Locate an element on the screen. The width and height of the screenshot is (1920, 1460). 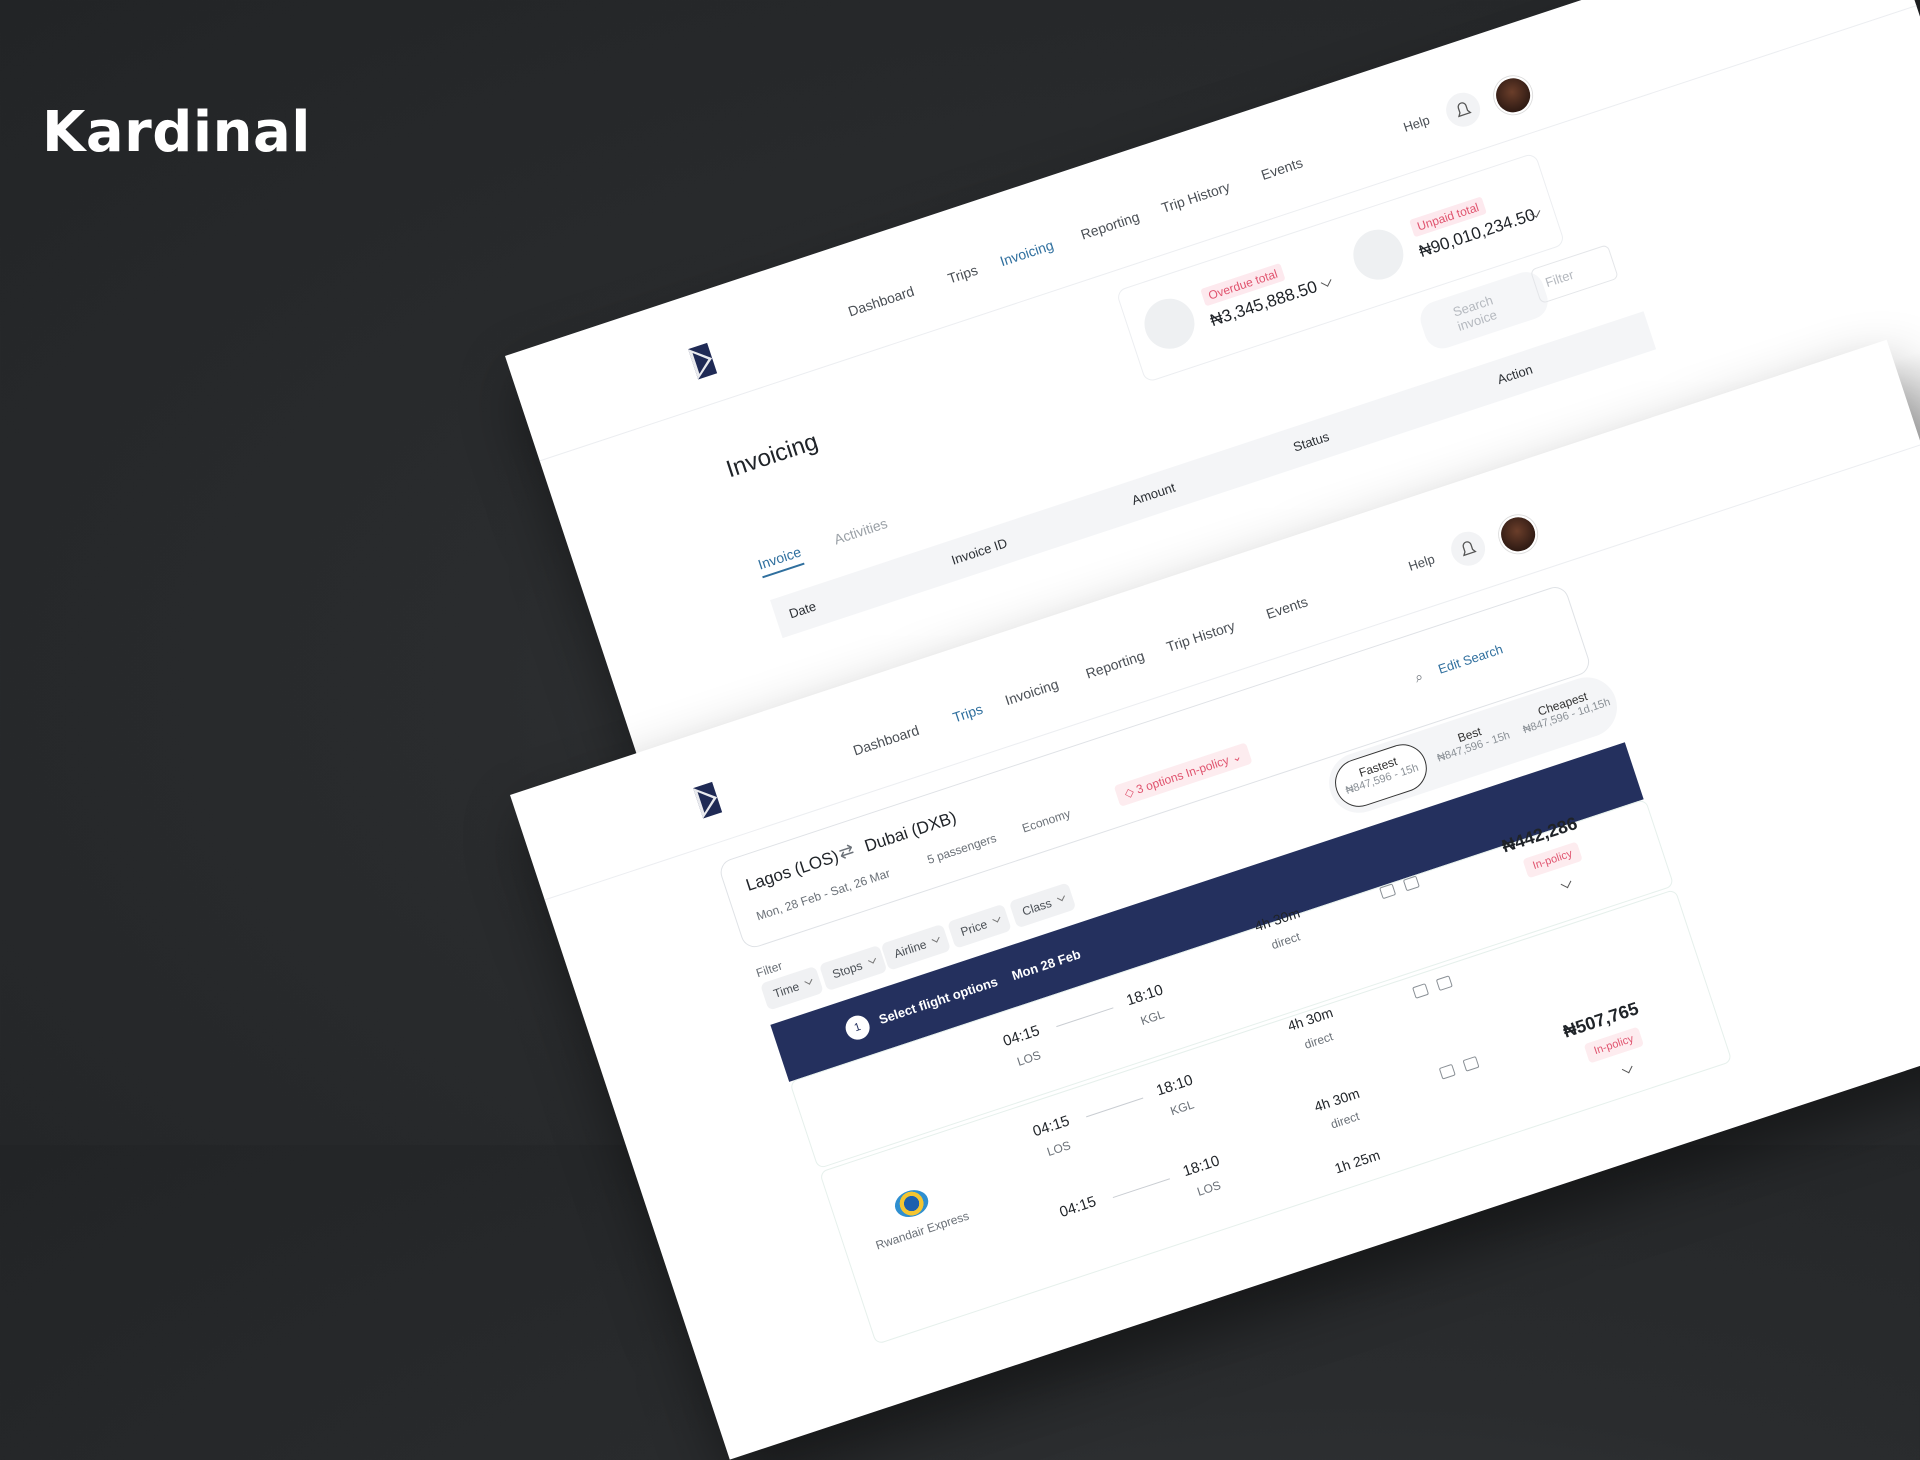
tab-invoice: Invoice is located at coordinates (780, 561).